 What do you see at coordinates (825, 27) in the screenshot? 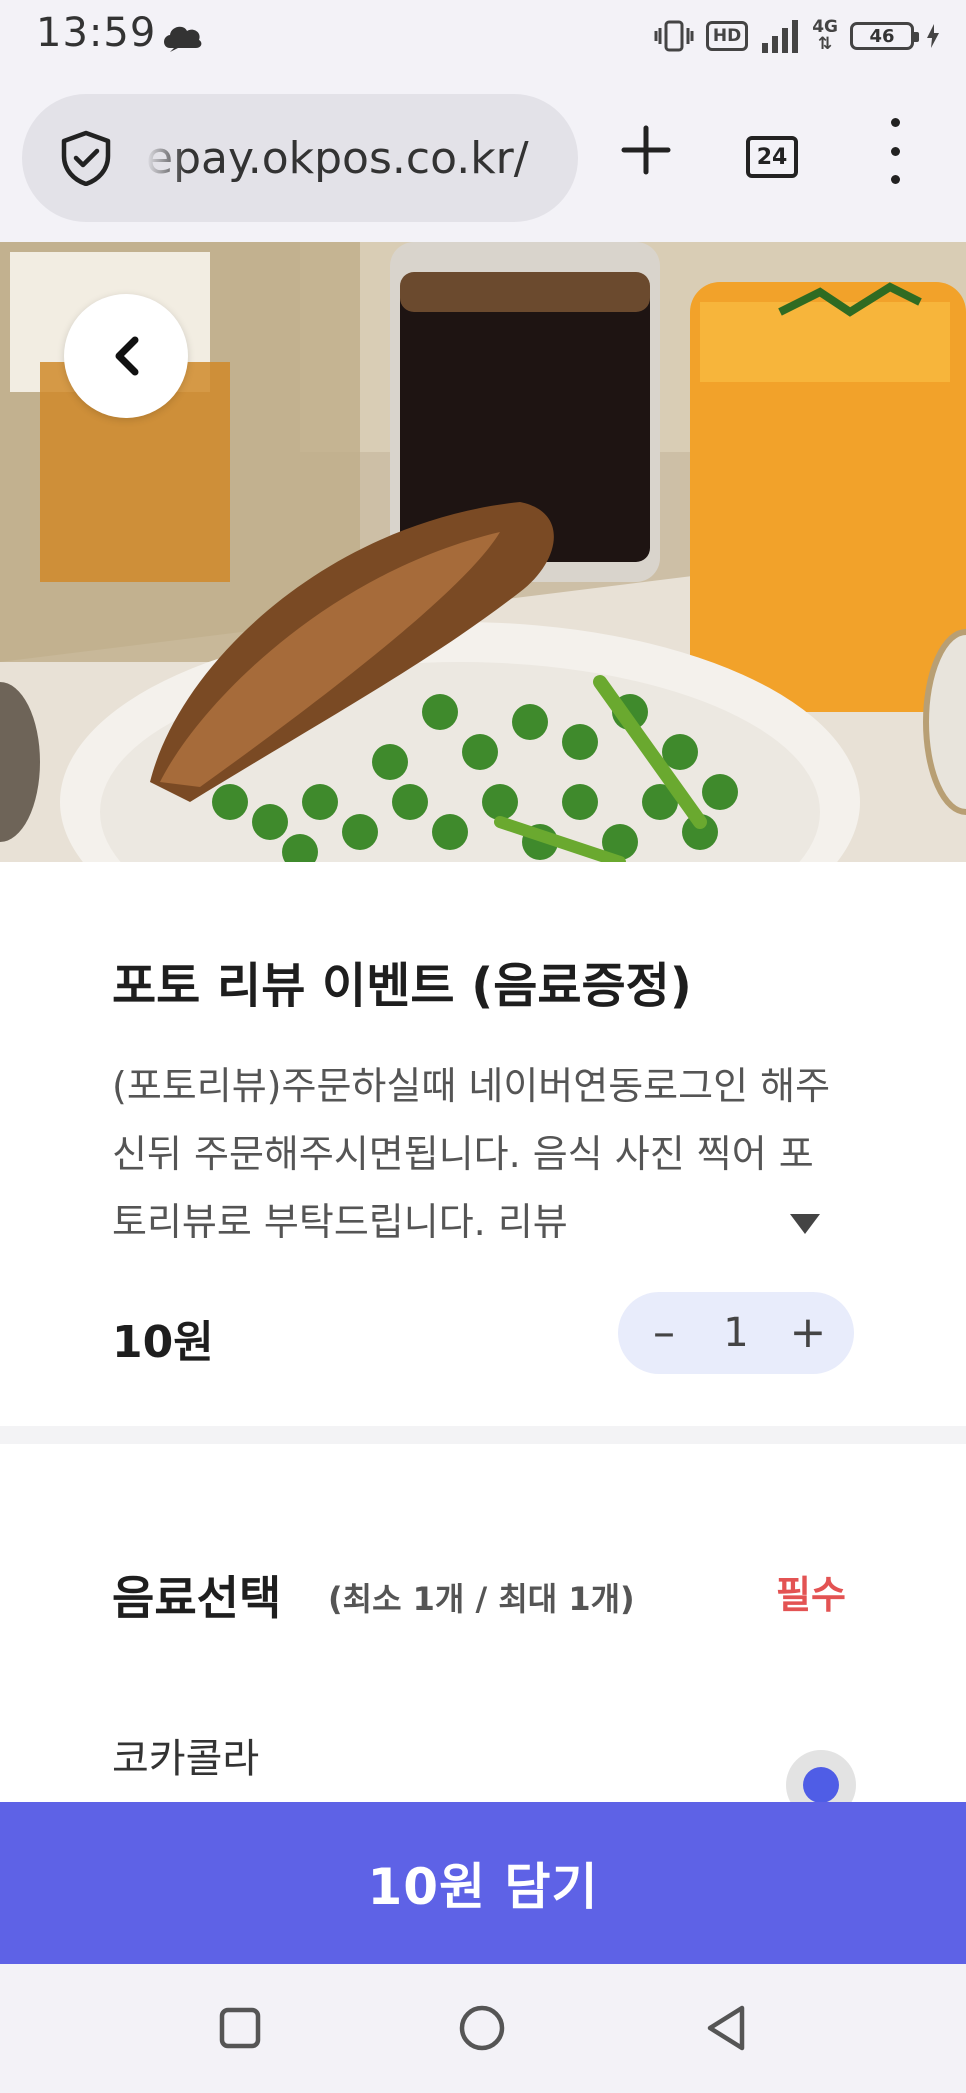
I see `network-type: 4G` at bounding box center [825, 27].